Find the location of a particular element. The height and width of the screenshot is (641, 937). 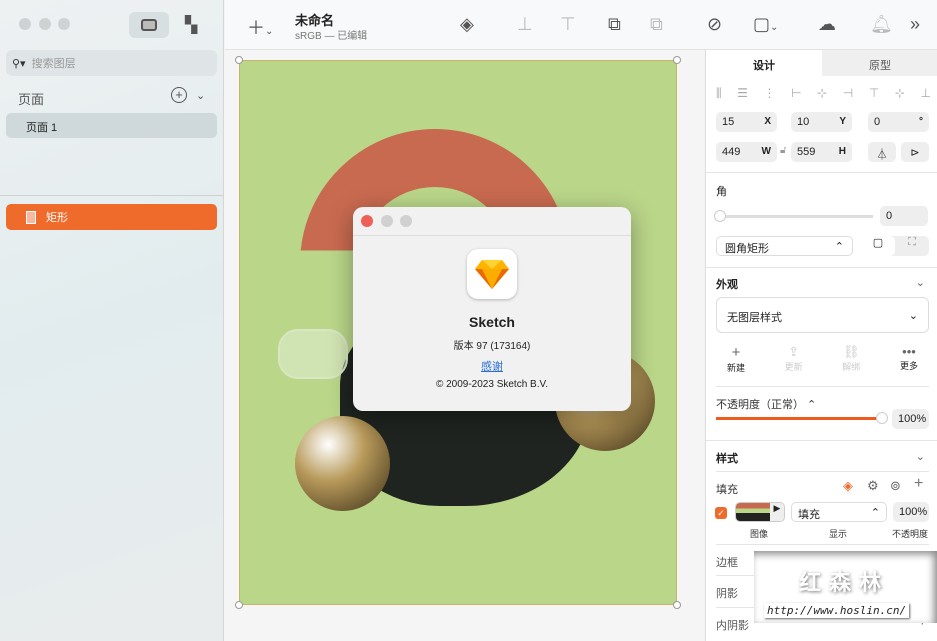

bell-icon: 🔔︎ is located at coordinates (881, 24).